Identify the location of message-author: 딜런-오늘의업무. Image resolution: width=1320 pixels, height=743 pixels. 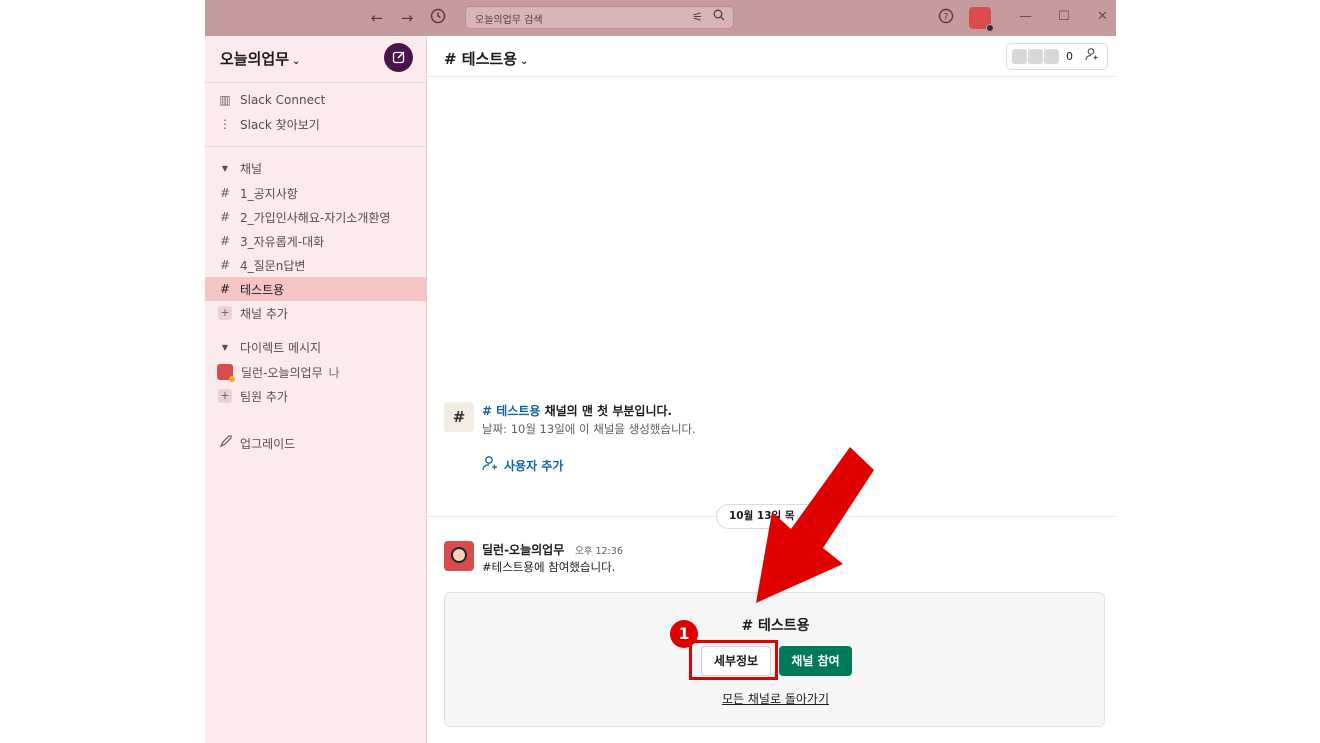
(523, 549).